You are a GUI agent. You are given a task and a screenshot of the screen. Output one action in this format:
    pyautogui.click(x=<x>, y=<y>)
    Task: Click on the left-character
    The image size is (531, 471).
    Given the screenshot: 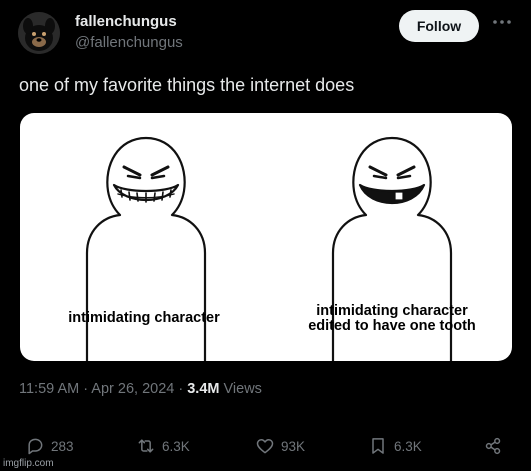 What is the action you would take?
    pyautogui.click(x=146, y=248)
    